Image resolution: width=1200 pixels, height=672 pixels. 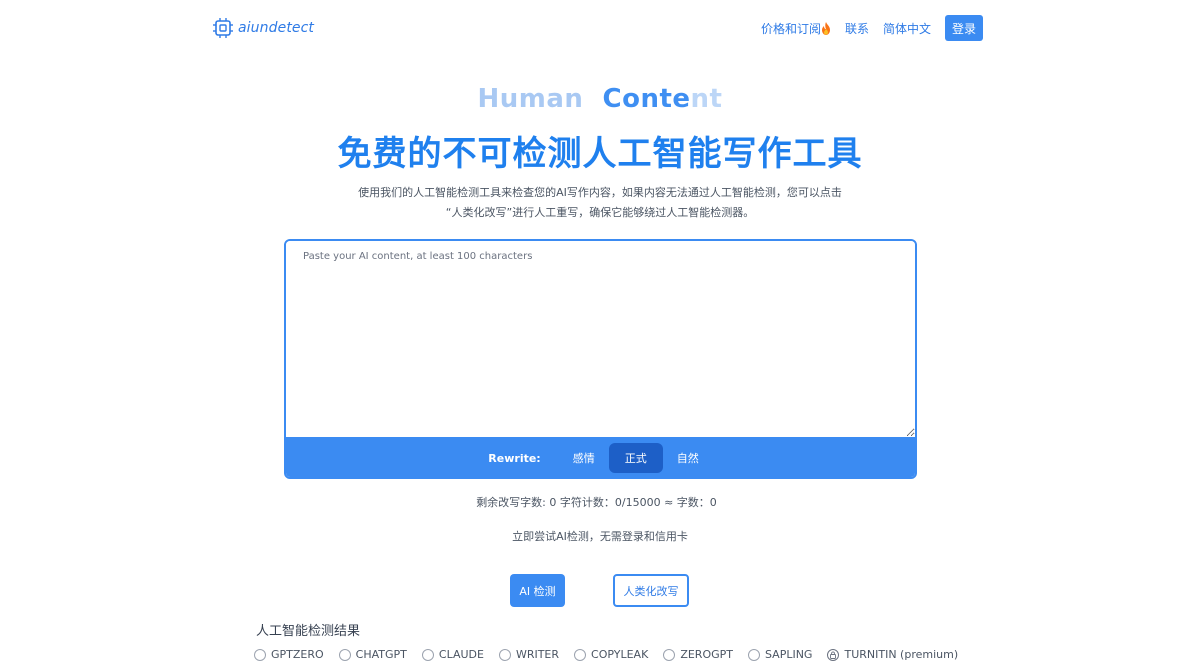 I want to click on detector-zerogpt: ZEROGPT, so click(x=698, y=654).